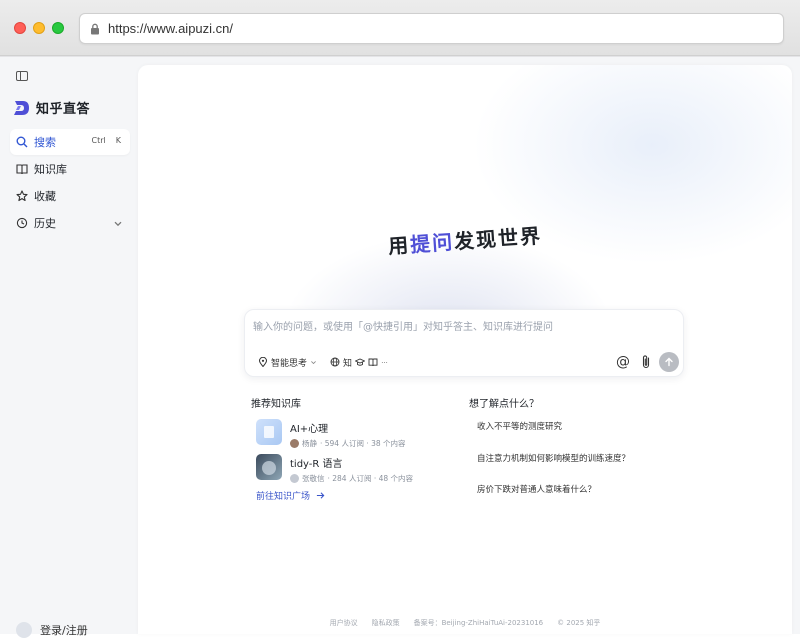 The image size is (800, 638). Describe the element at coordinates (479, 623) in the screenshot. I see `footer-icp: 备案号：Beijing-ZhiHaiTuAi-20231016` at that location.